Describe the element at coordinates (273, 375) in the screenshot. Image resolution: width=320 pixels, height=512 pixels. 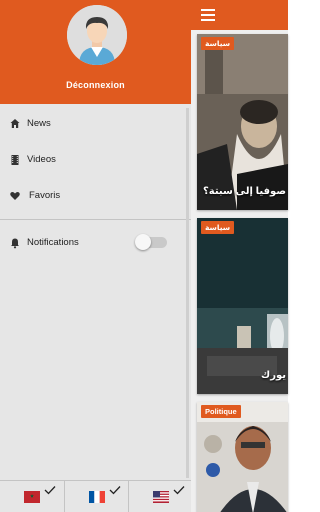
I see `card-title: يورك` at that location.